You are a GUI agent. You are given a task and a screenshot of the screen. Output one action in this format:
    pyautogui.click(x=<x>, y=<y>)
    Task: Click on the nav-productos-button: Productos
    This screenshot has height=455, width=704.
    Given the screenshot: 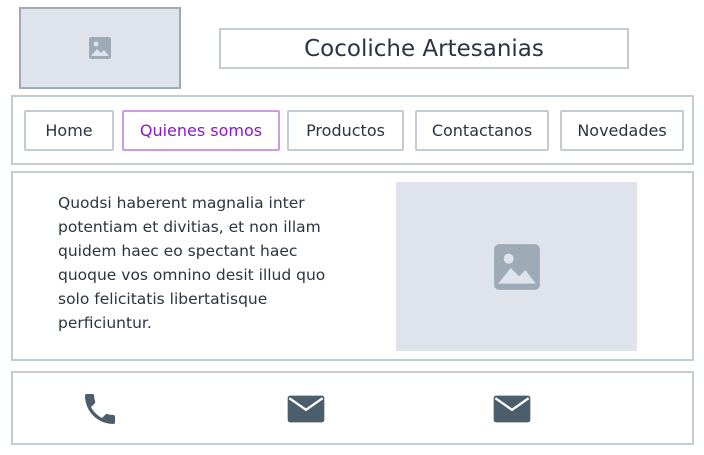 What is the action you would take?
    pyautogui.click(x=345, y=130)
    